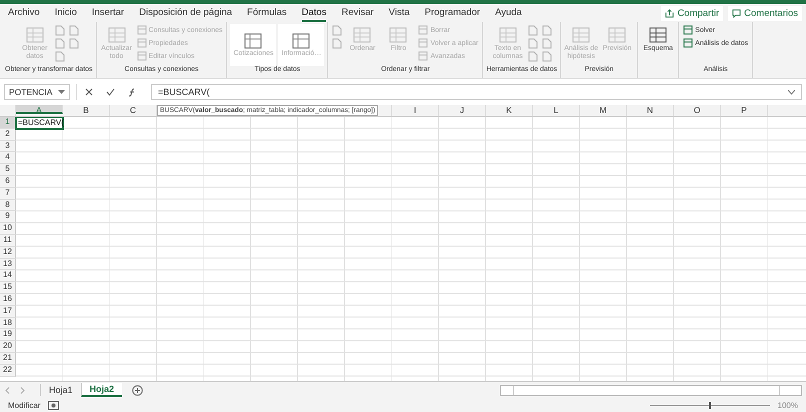 The width and height of the screenshot is (806, 412). Describe the element at coordinates (8, 170) in the screenshot. I see `row-header: 5` at that location.